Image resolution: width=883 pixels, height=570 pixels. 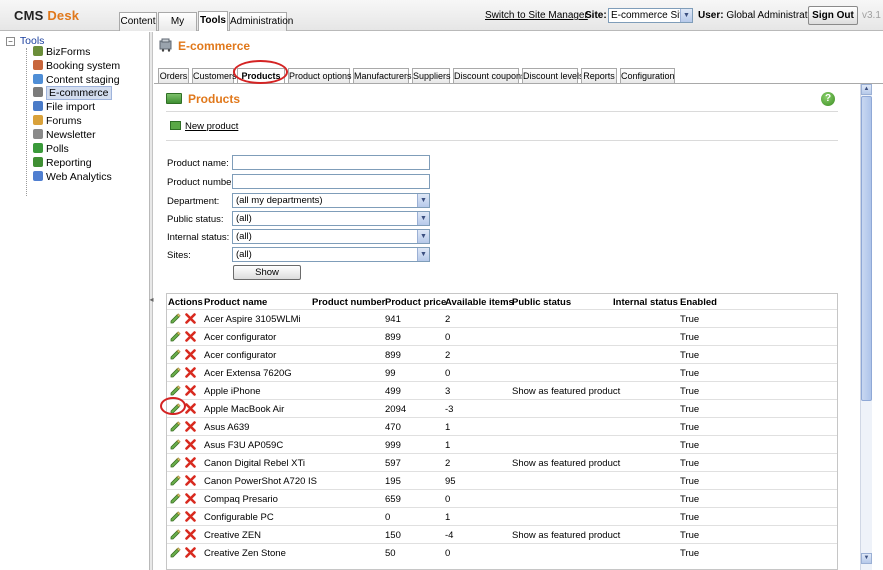 What do you see at coordinates (72, 93) in the screenshot?
I see `tree-item-e-commerce: E-commerce` at bounding box center [72, 93].